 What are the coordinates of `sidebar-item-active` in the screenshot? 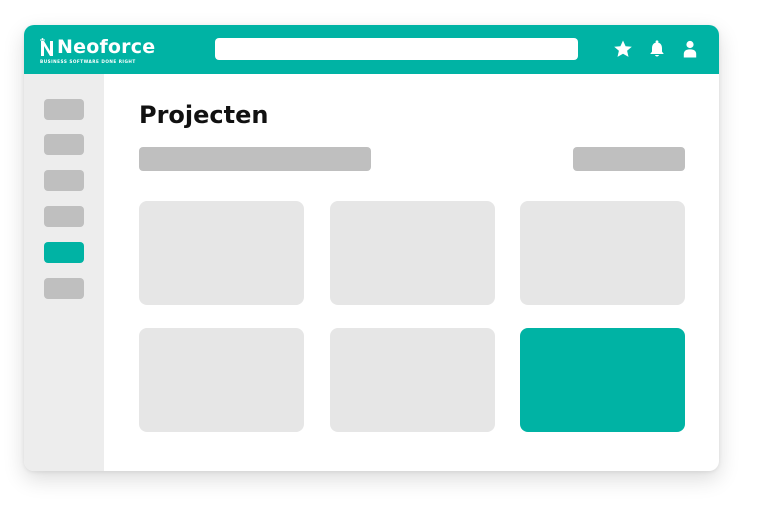 It's located at (64, 252).